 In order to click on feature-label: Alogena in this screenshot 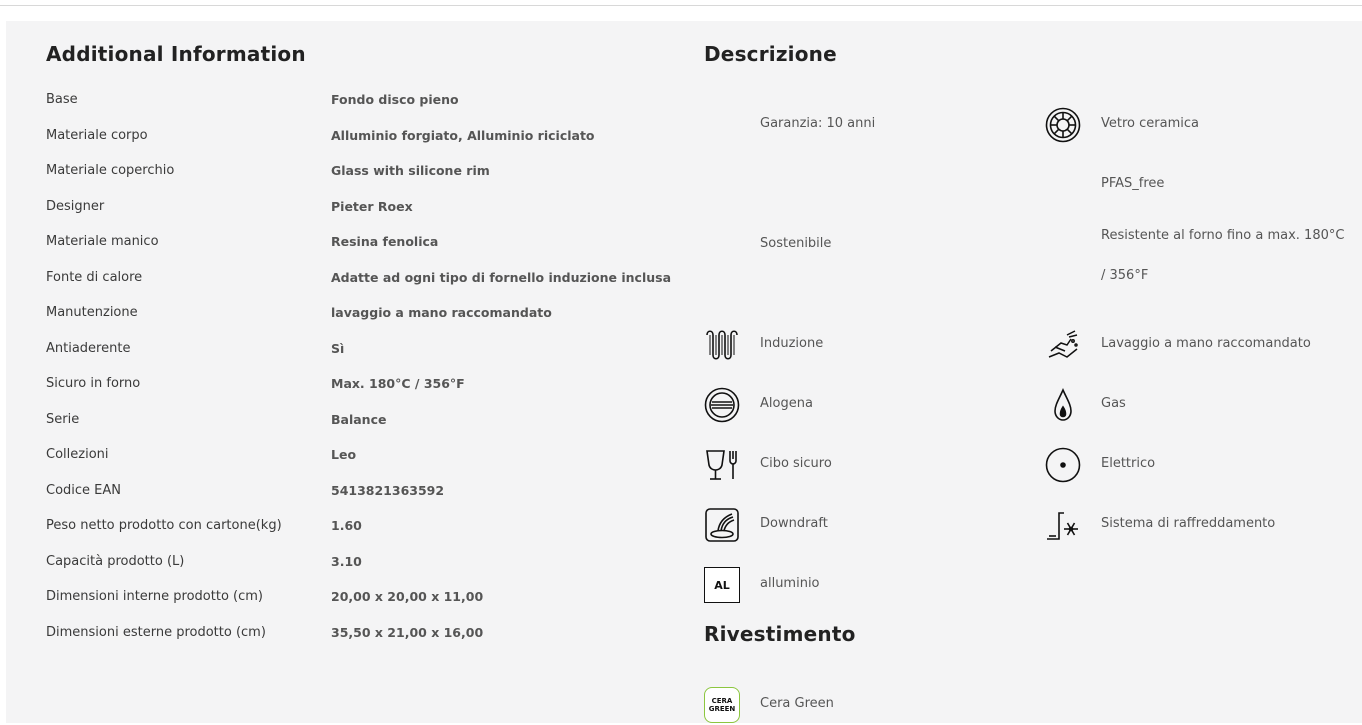, I will do `click(786, 403)`.